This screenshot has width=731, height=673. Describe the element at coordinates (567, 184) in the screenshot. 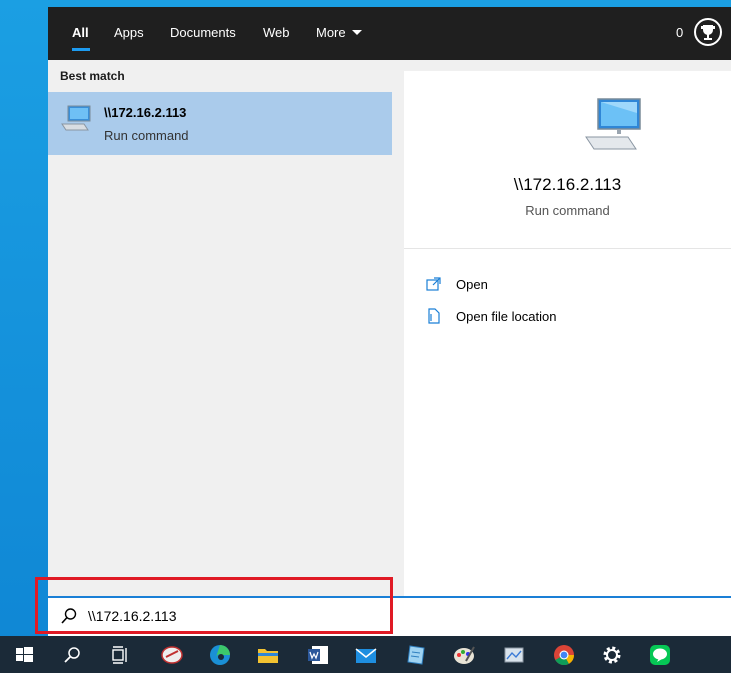

I see `detail-title: \\172.16.2.113` at that location.